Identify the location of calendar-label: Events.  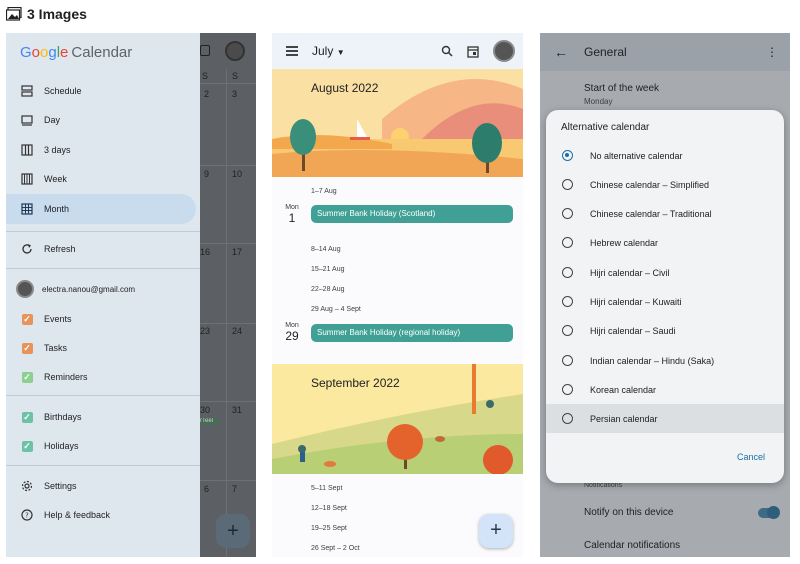
(58, 319).